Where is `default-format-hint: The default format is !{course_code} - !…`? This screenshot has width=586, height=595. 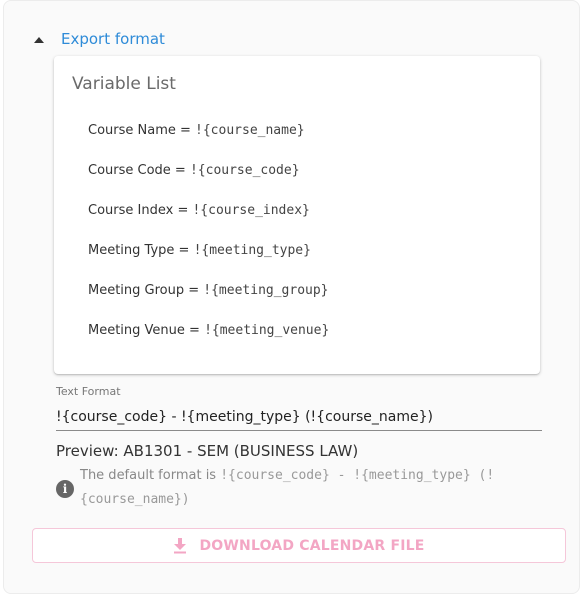
default-format-hint: The default format is !{course_code} - !… is located at coordinates (310, 488).